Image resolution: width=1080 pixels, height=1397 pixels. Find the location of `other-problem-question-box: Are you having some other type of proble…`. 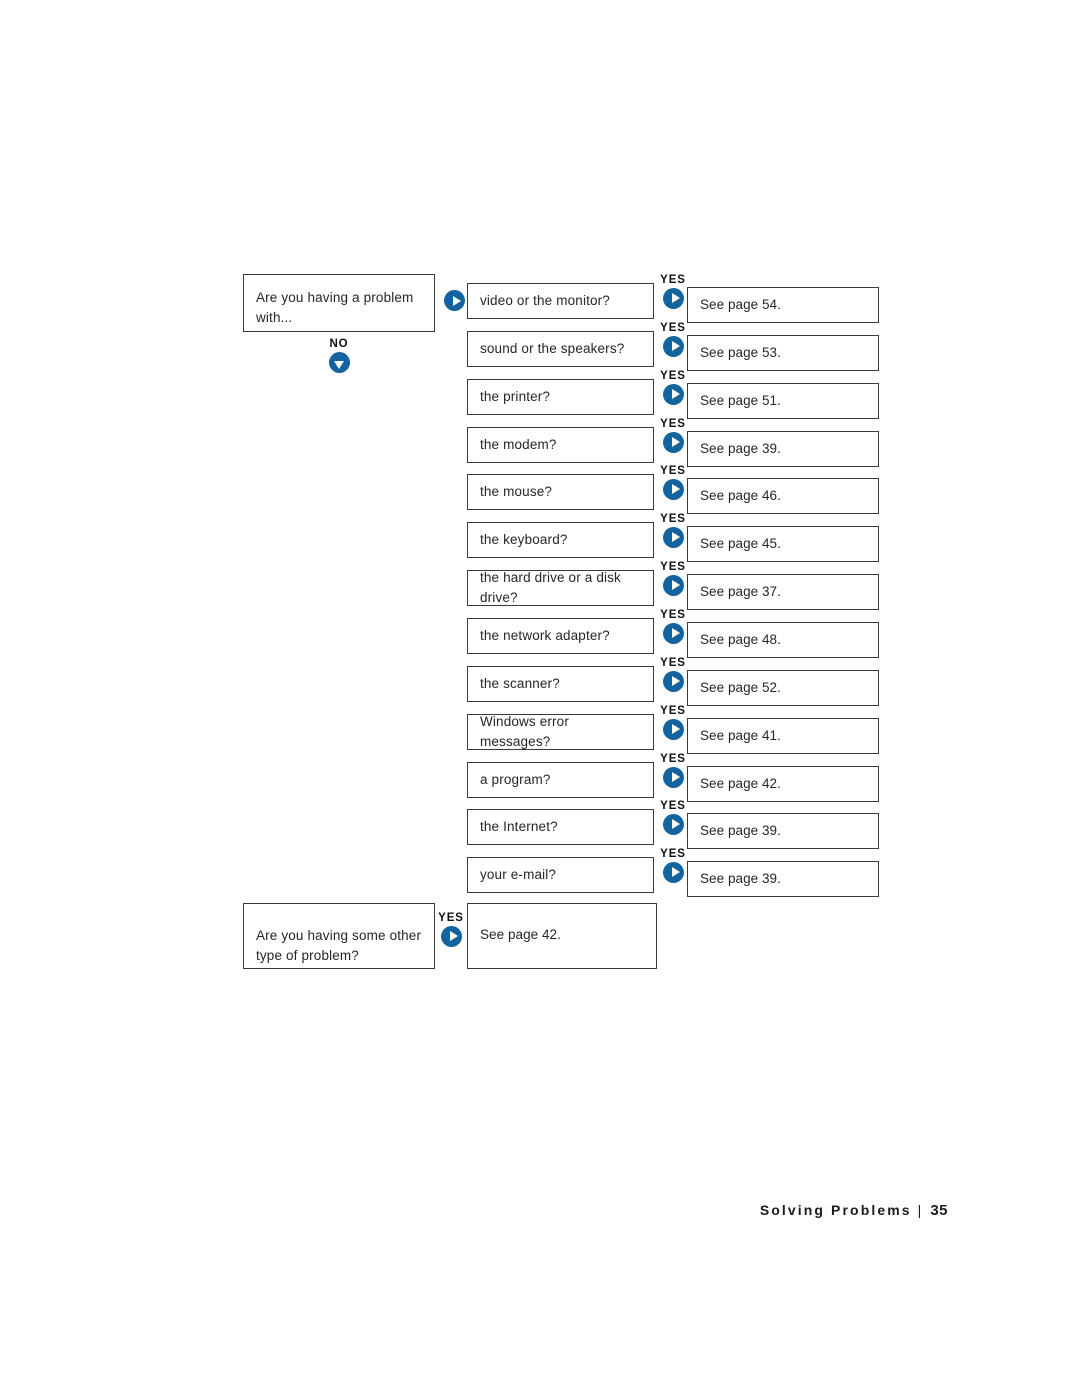

other-problem-question-box: Are you having some other type of proble… is located at coordinates (339, 936).